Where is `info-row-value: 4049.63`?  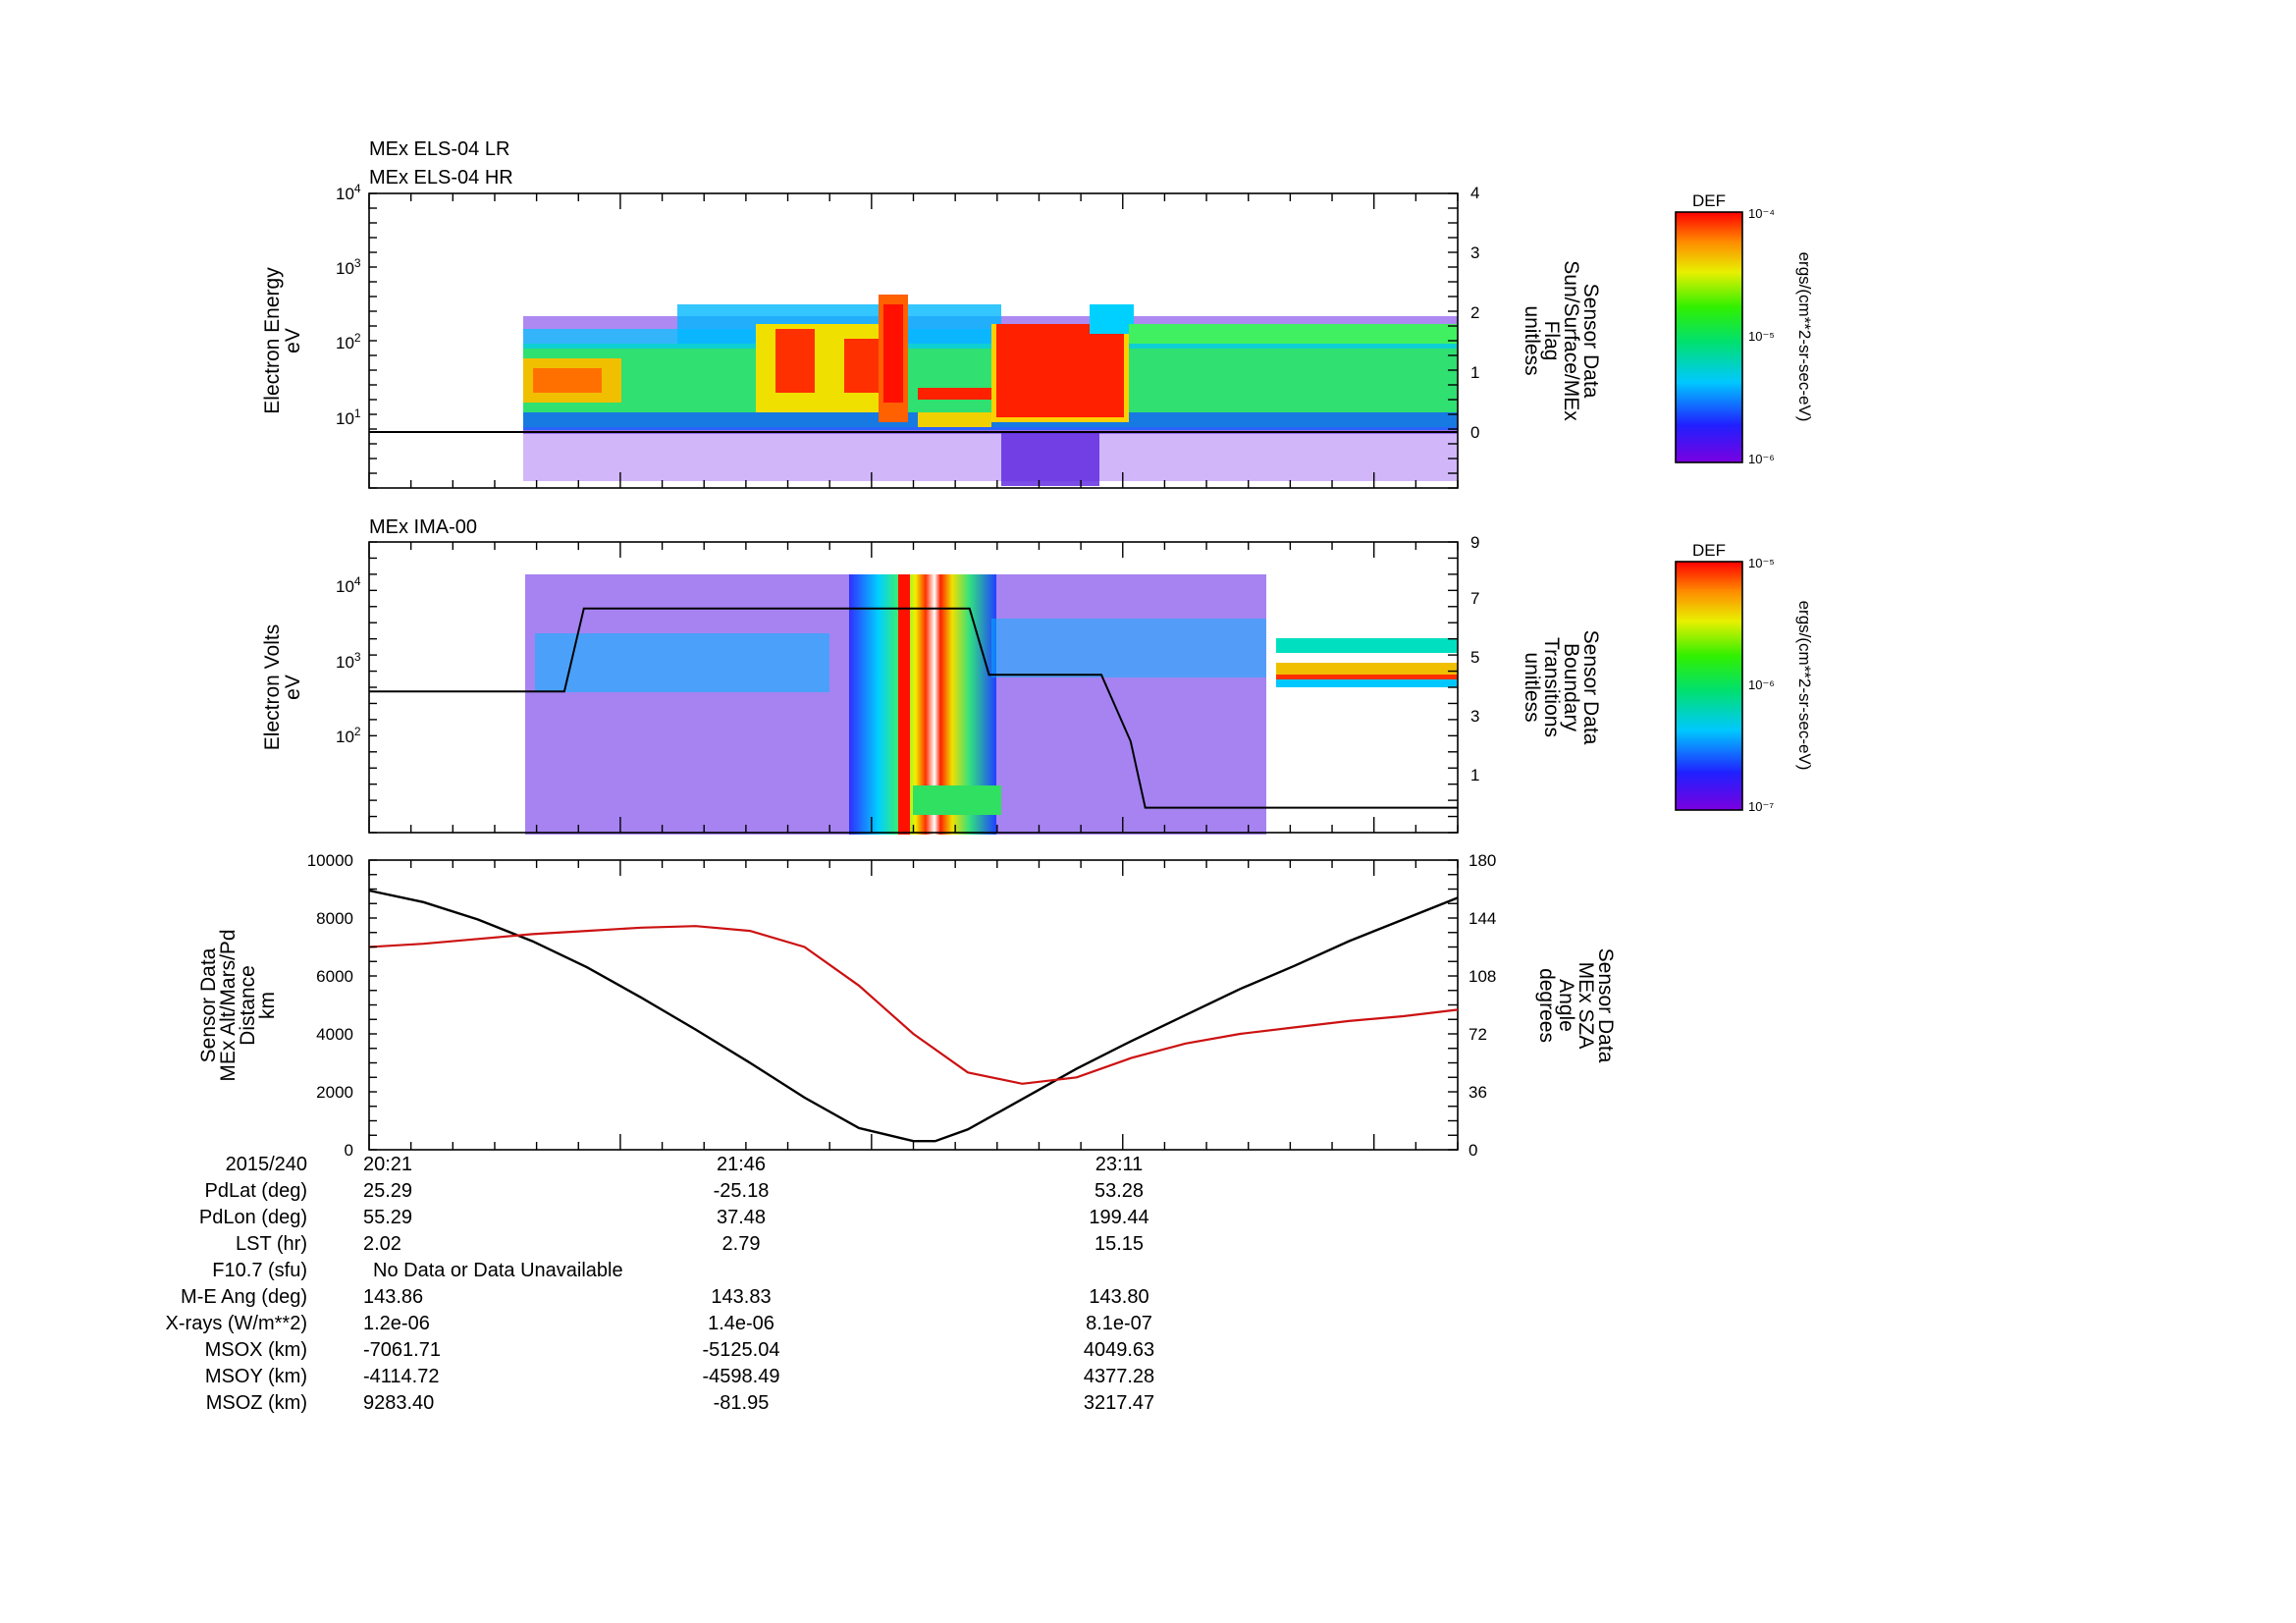
info-row-value: 4049.63 is located at coordinates (1119, 1350).